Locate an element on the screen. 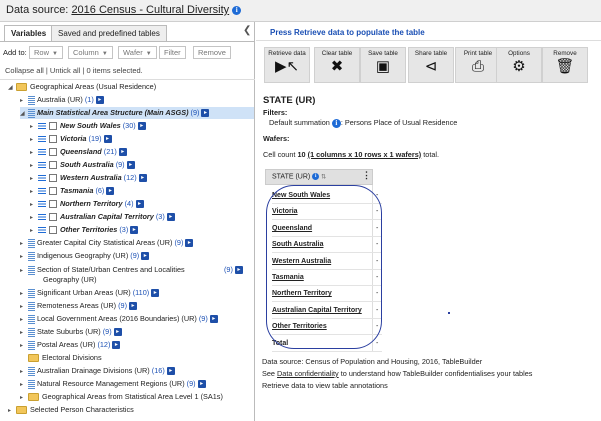 The image size is (601, 421). sort-icon: ⇅ is located at coordinates (323, 177).